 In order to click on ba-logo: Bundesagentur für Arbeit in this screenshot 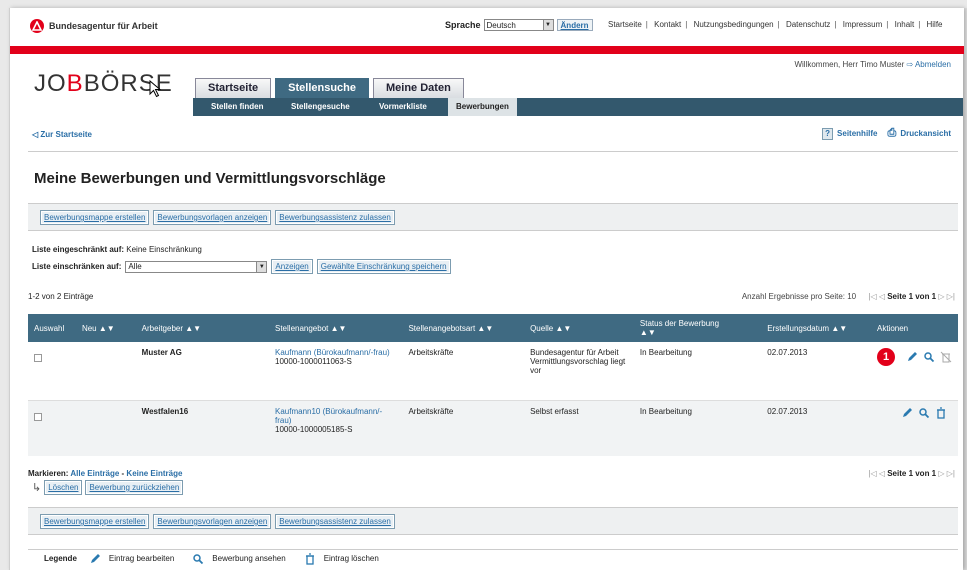, I will do `click(94, 26)`.